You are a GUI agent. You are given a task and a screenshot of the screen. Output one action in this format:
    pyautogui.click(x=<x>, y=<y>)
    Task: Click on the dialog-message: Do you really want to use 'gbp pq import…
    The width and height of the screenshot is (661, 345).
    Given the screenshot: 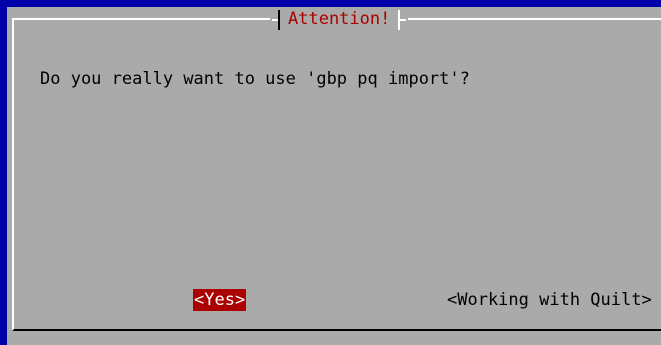 What is the action you would take?
    pyautogui.click(x=255, y=79)
    